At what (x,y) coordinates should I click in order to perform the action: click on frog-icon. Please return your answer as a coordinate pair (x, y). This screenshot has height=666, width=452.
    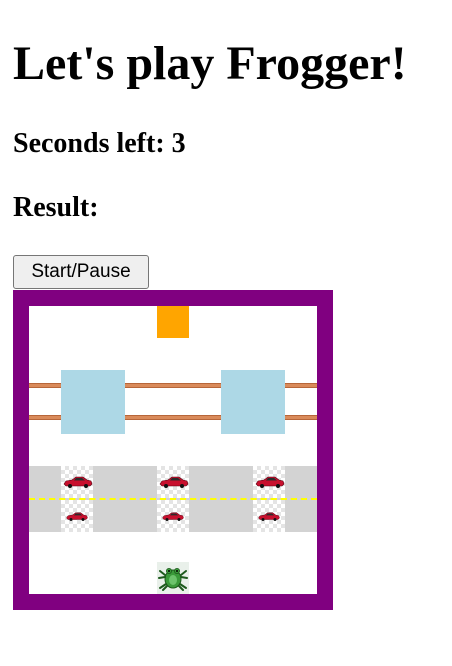
    Looking at the image, I should click on (173, 579).